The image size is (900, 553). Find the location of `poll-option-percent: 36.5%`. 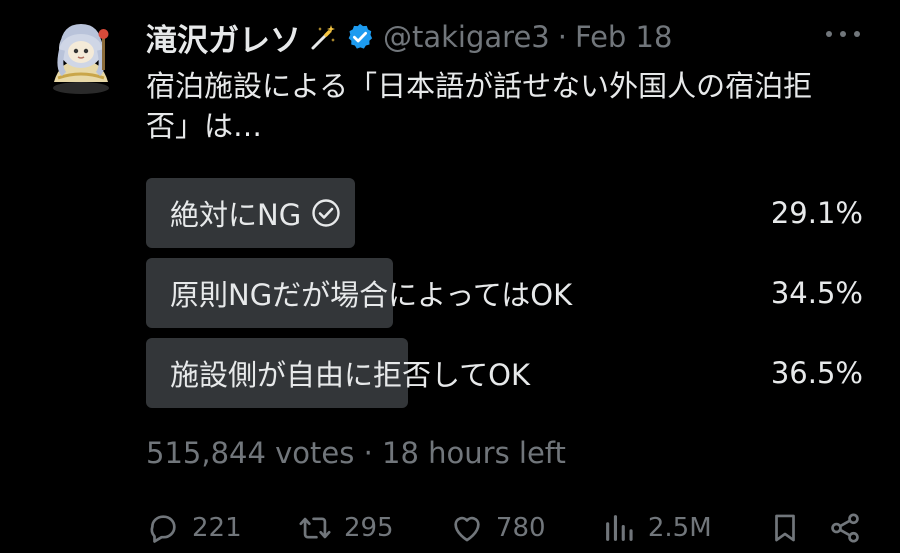

poll-option-percent: 36.5% is located at coordinates (816, 373).